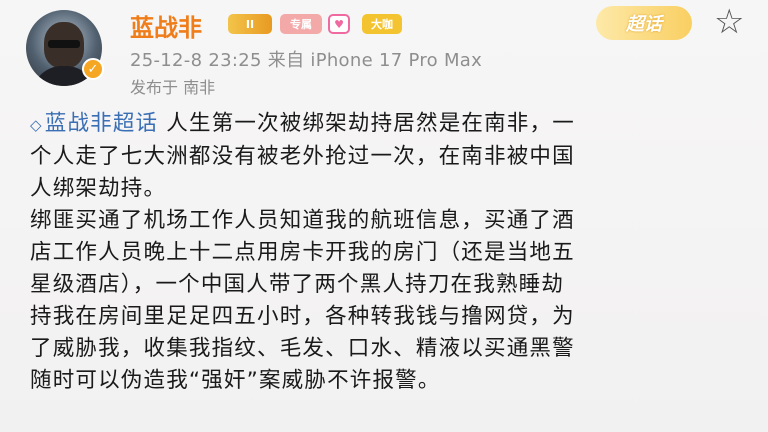 This screenshot has height=432, width=768. Describe the element at coordinates (302, 348) in the screenshot. I see `post-text: 了威胁我，收集我指纹、毛发、口水、精液以买通黑警` at that location.